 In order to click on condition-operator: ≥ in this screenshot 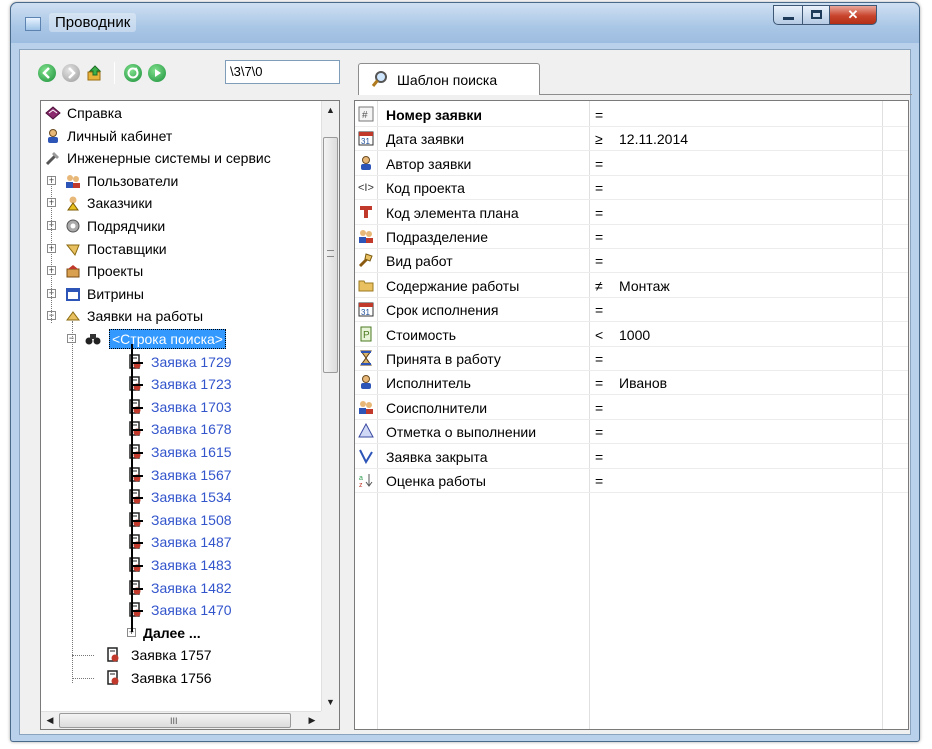, I will do `click(599, 139)`.